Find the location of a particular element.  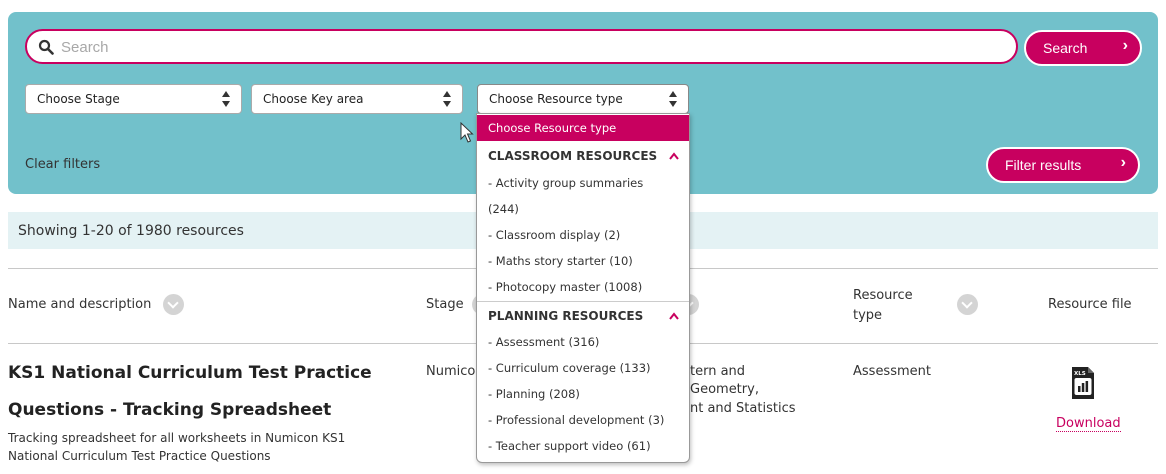

resource-key-area-line2: Geometry, is located at coordinates (724, 389).